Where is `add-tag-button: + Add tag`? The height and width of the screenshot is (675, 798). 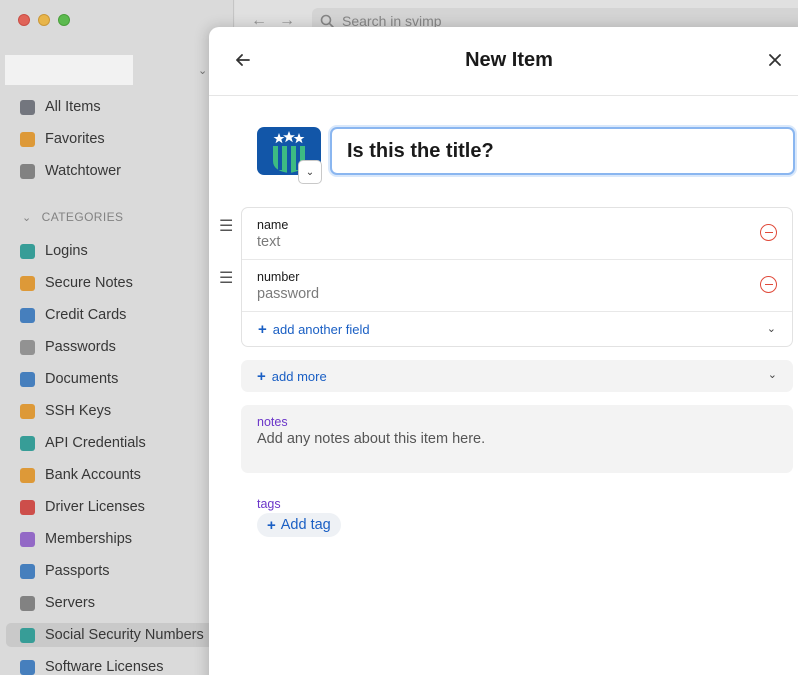
add-tag-button: + Add tag is located at coordinates (299, 525).